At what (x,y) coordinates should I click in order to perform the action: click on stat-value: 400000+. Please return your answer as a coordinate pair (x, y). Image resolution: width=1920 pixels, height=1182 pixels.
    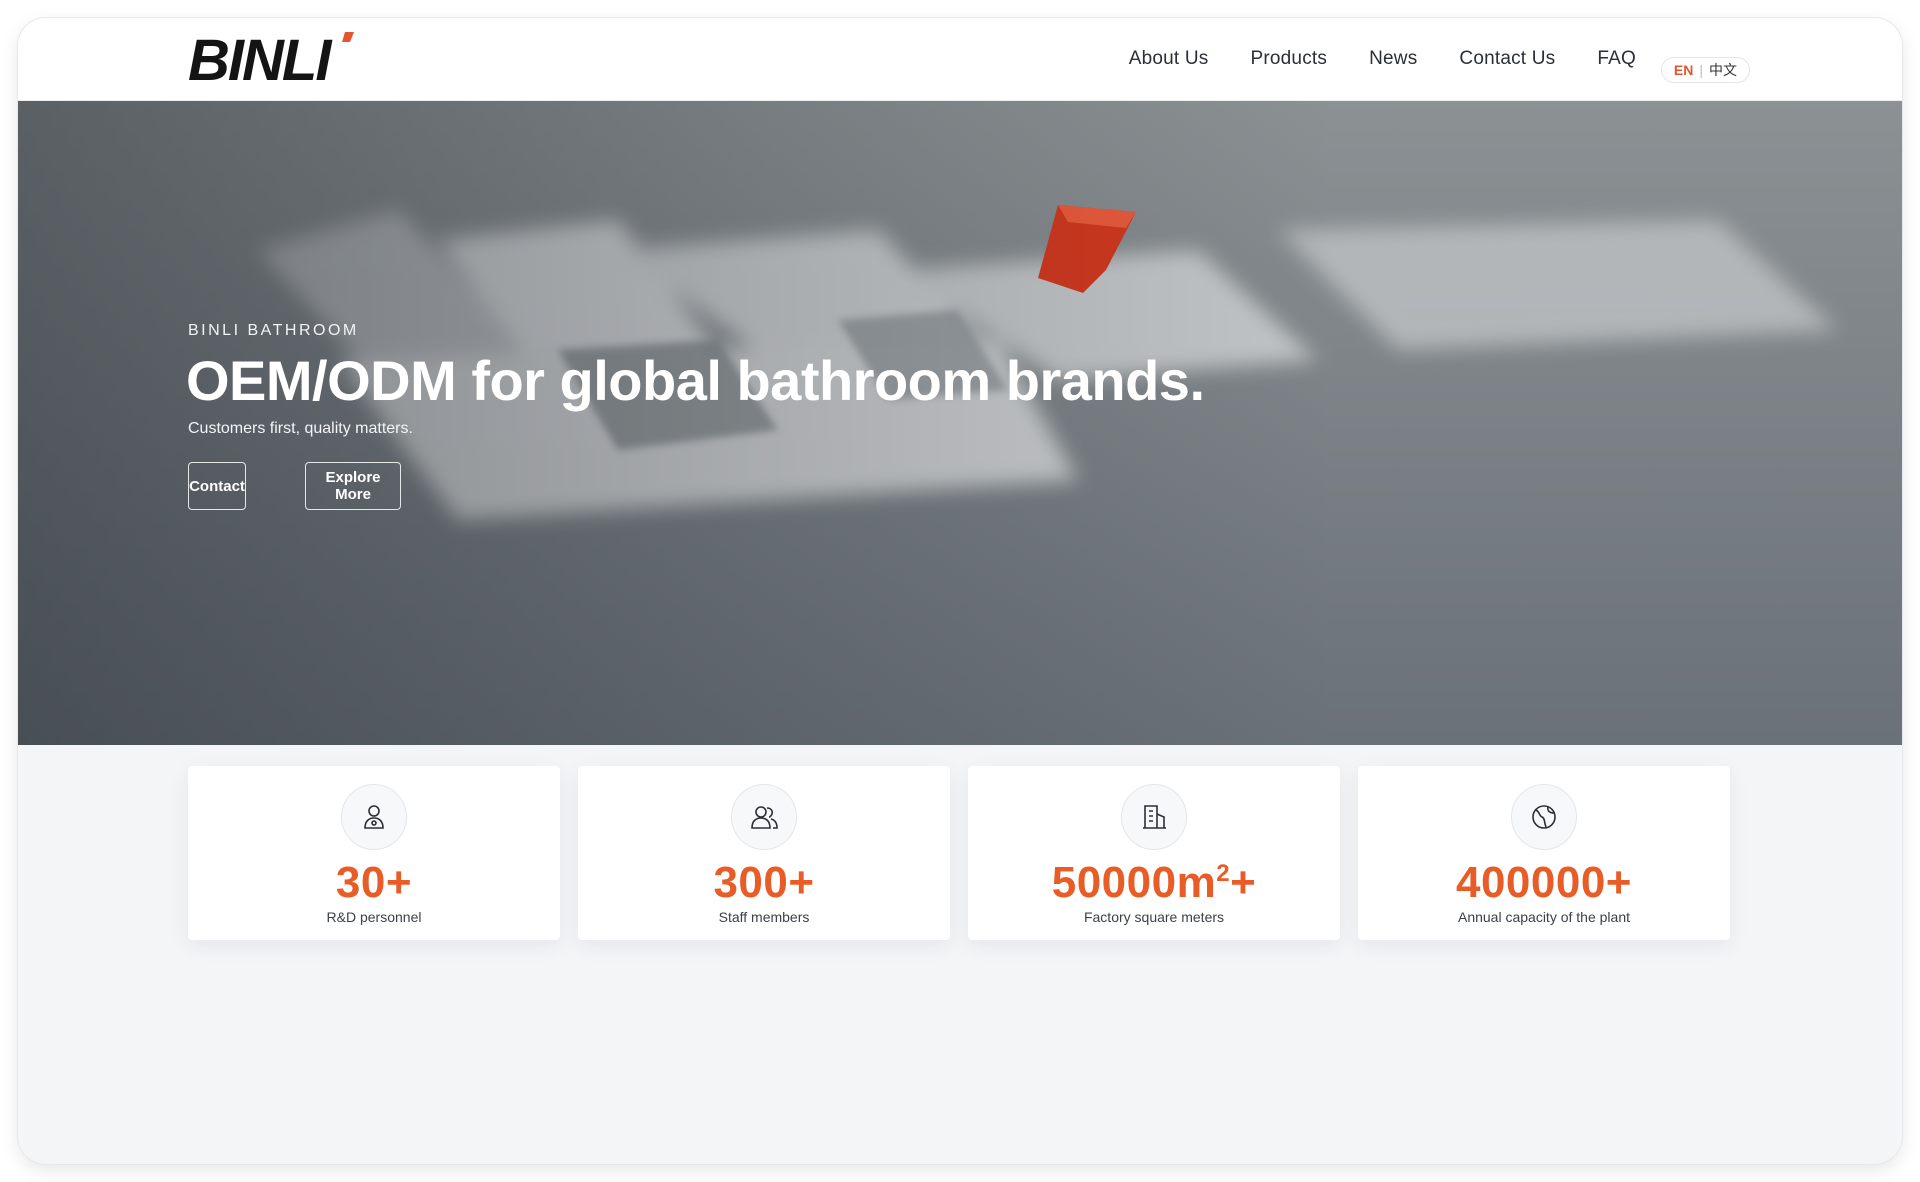
    Looking at the image, I should click on (1544, 882).